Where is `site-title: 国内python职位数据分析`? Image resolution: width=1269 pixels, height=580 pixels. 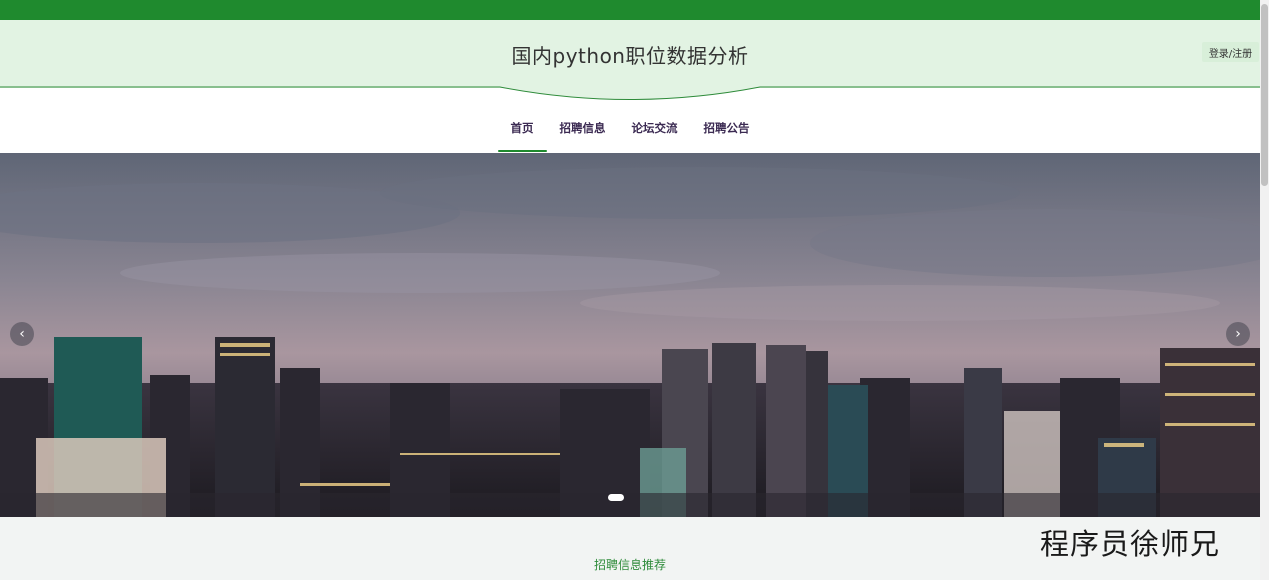 site-title: 国内python职位数据分析 is located at coordinates (630, 55).